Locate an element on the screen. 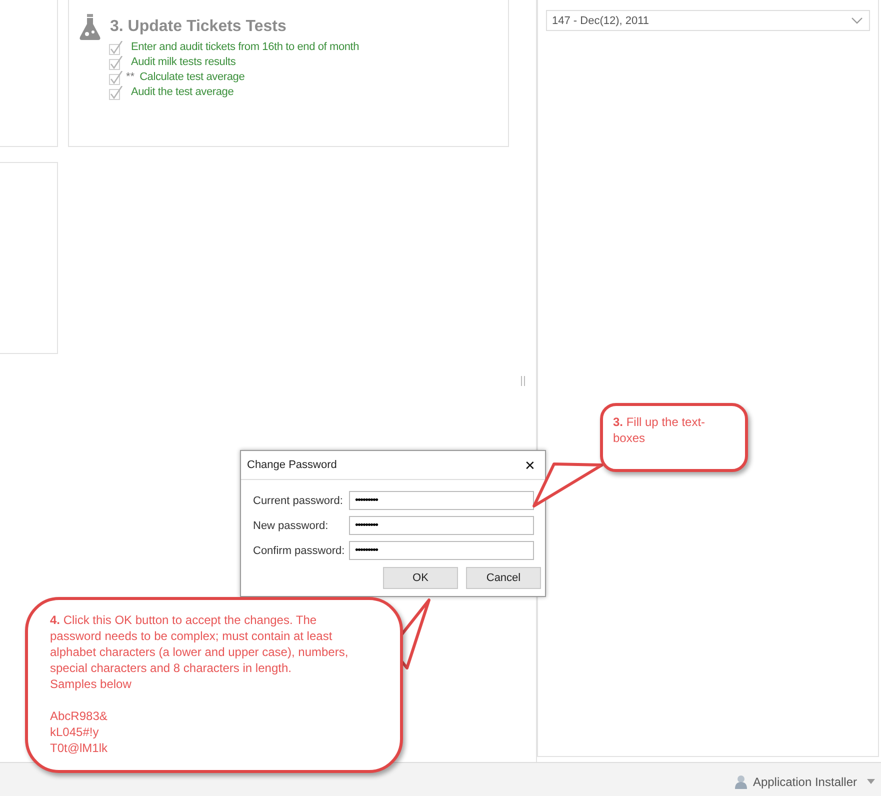 This screenshot has height=796, width=881. callout-text: Samples below is located at coordinates (91, 684).